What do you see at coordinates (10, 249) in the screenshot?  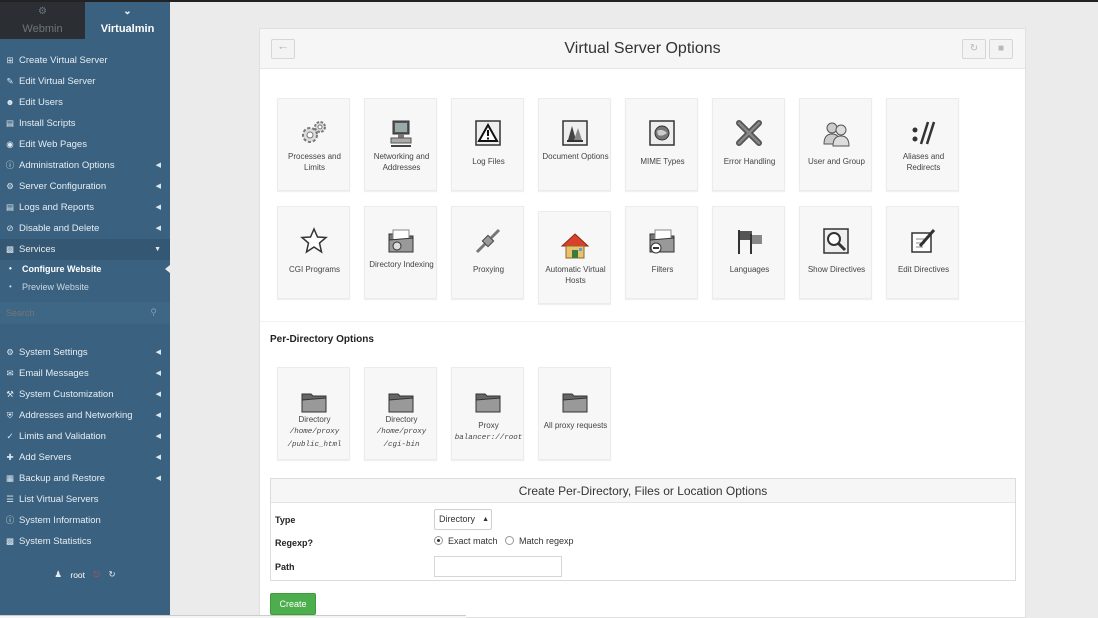 I see `sitemap-icon: ▩` at bounding box center [10, 249].